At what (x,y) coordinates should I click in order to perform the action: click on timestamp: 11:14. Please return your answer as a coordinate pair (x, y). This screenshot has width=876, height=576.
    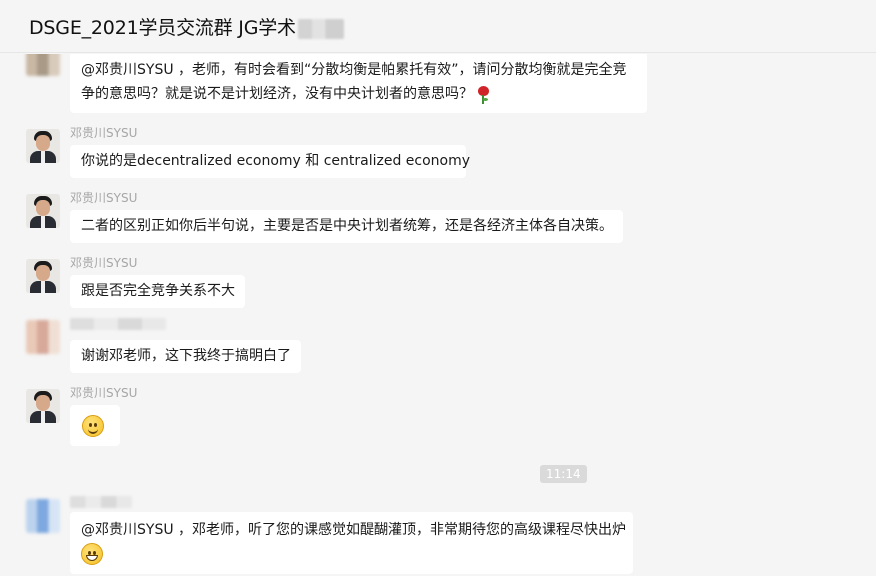
    Looking at the image, I should click on (563, 474).